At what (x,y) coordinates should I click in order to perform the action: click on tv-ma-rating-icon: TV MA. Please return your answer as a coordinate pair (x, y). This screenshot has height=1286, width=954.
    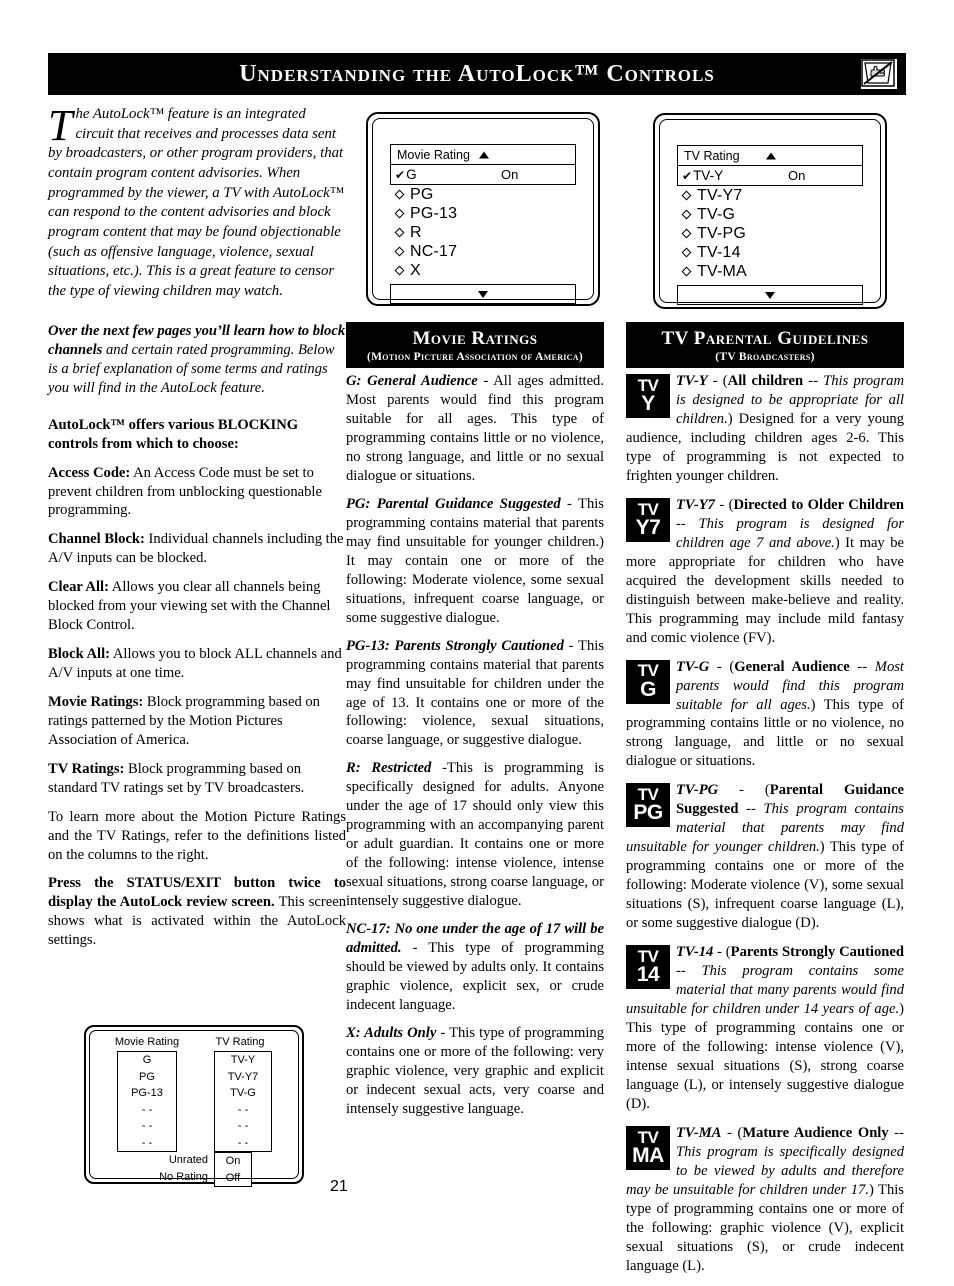
    Looking at the image, I should click on (648, 1147).